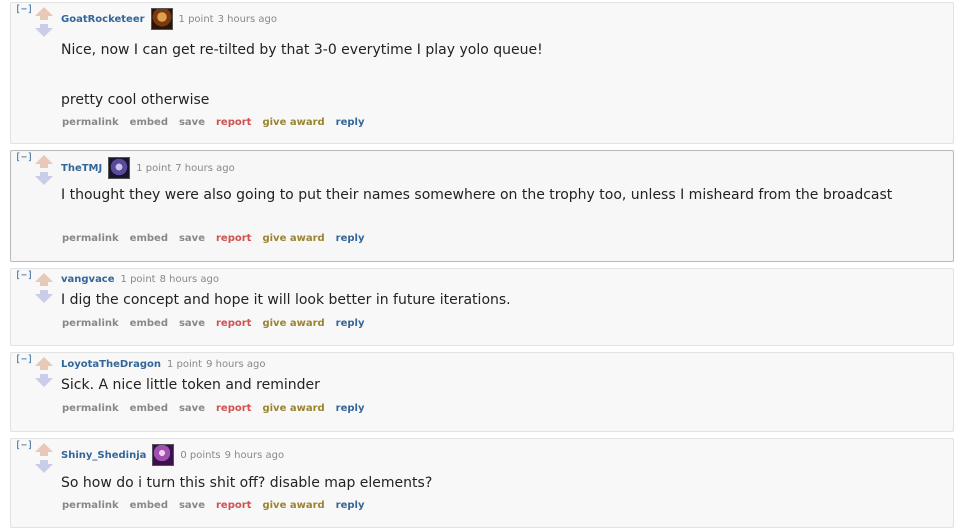 The width and height of the screenshot is (956, 530). I want to click on comment-author: Shiny_Shedinja, so click(103, 455).